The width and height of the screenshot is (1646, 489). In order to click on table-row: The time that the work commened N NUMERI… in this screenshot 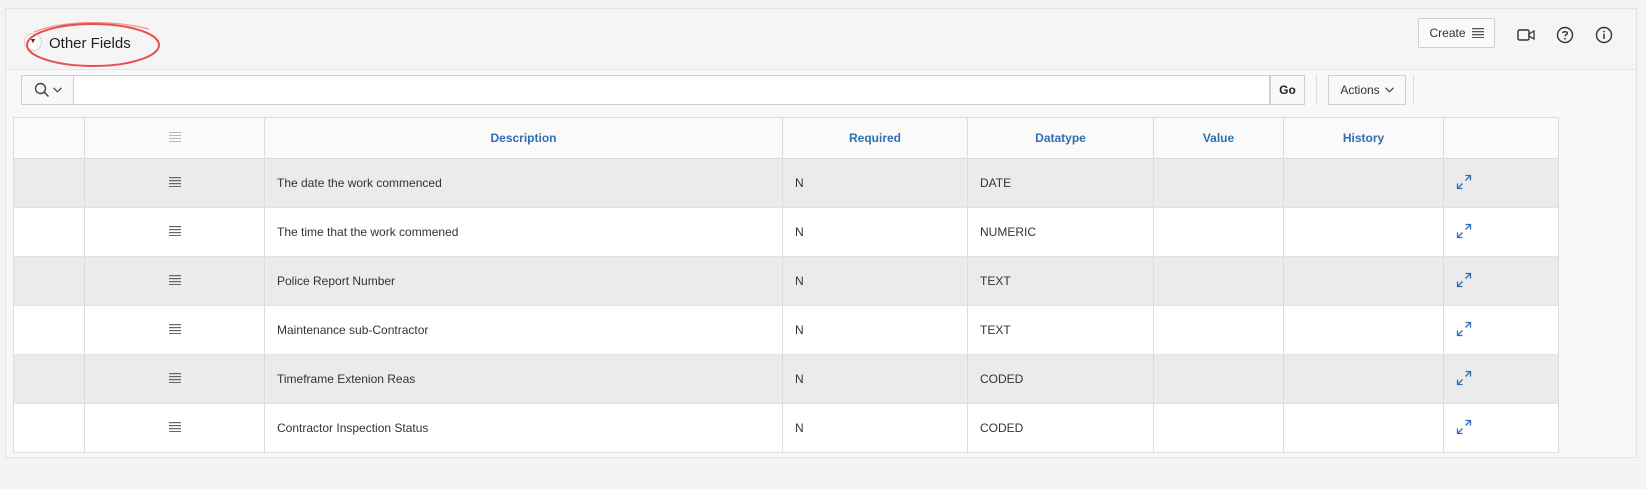, I will do `click(786, 232)`.